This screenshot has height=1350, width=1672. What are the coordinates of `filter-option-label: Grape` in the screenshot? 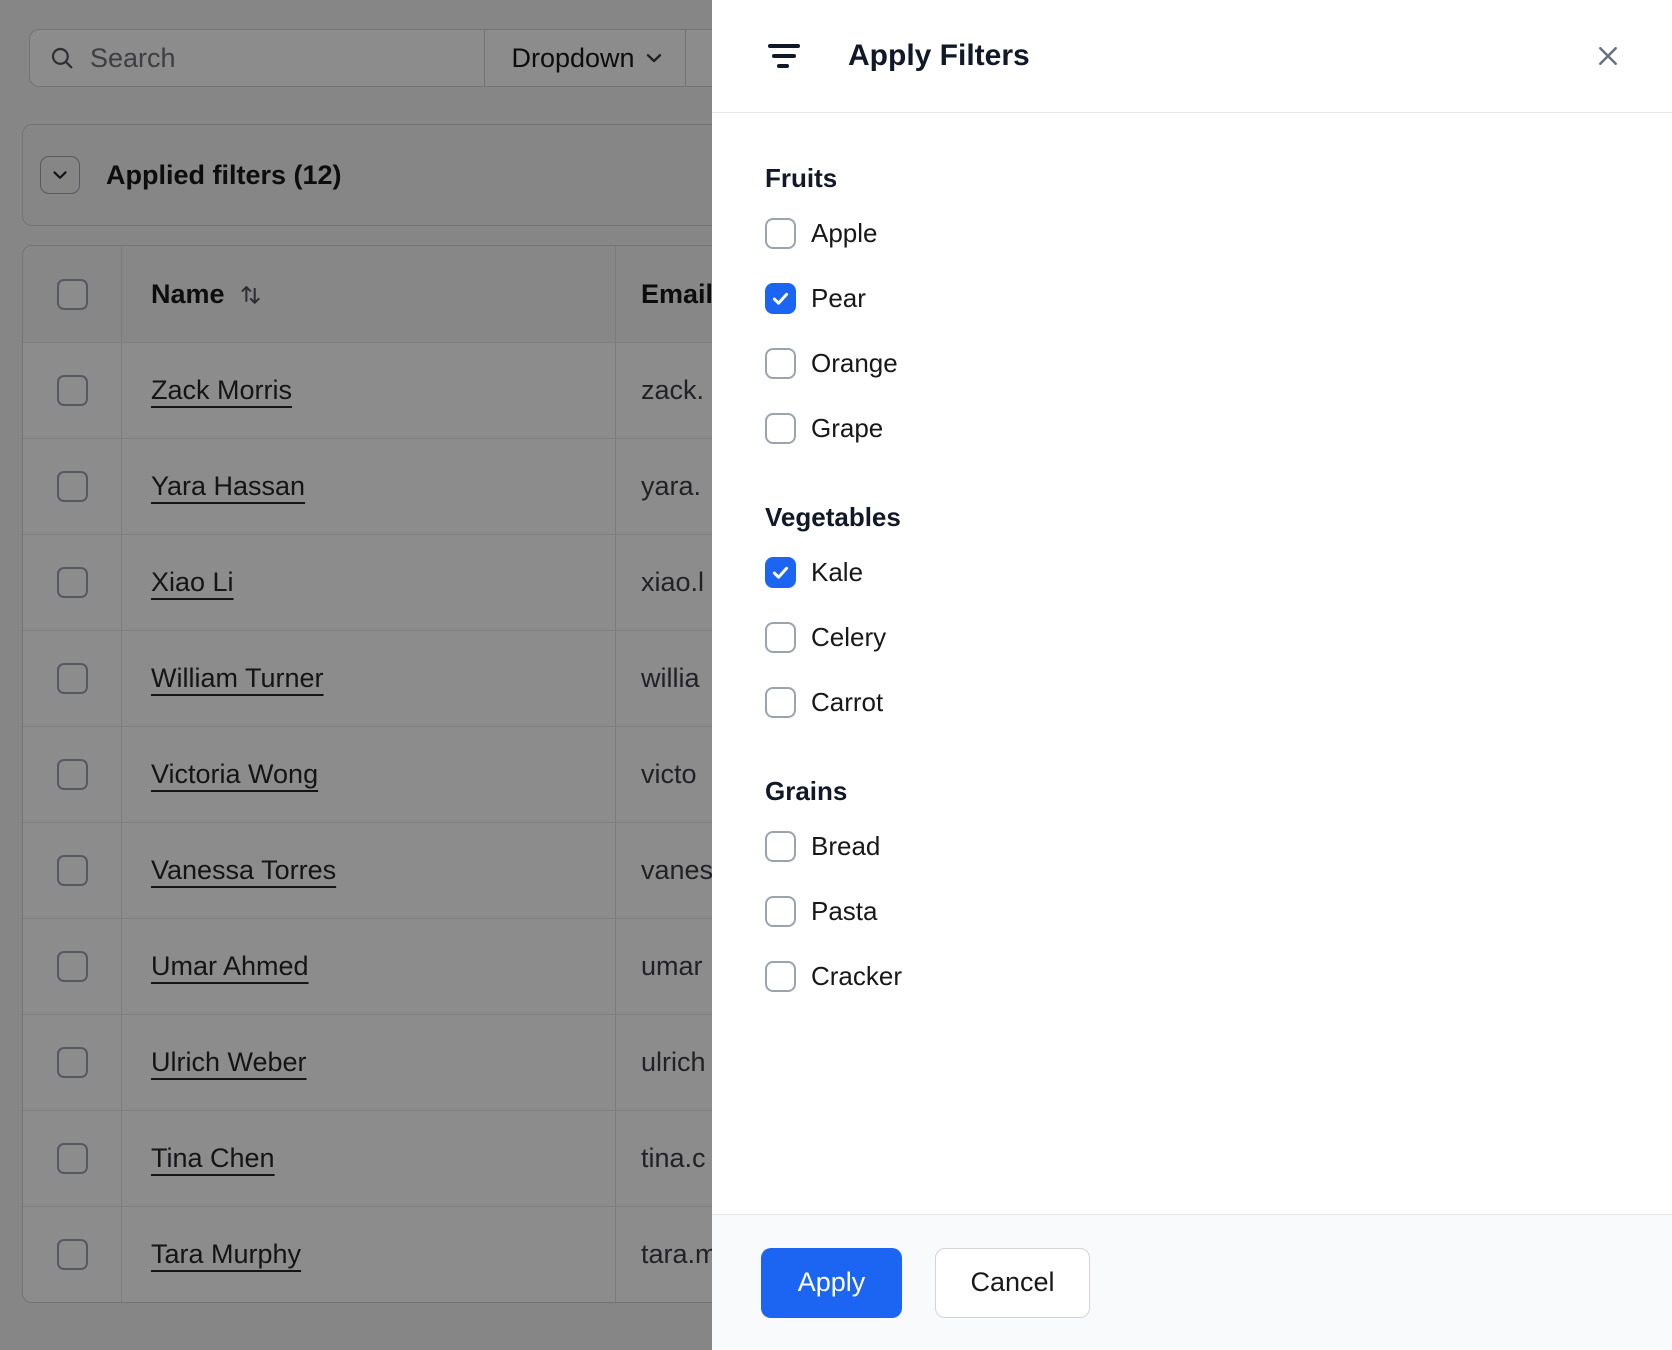 It's located at (847, 428).